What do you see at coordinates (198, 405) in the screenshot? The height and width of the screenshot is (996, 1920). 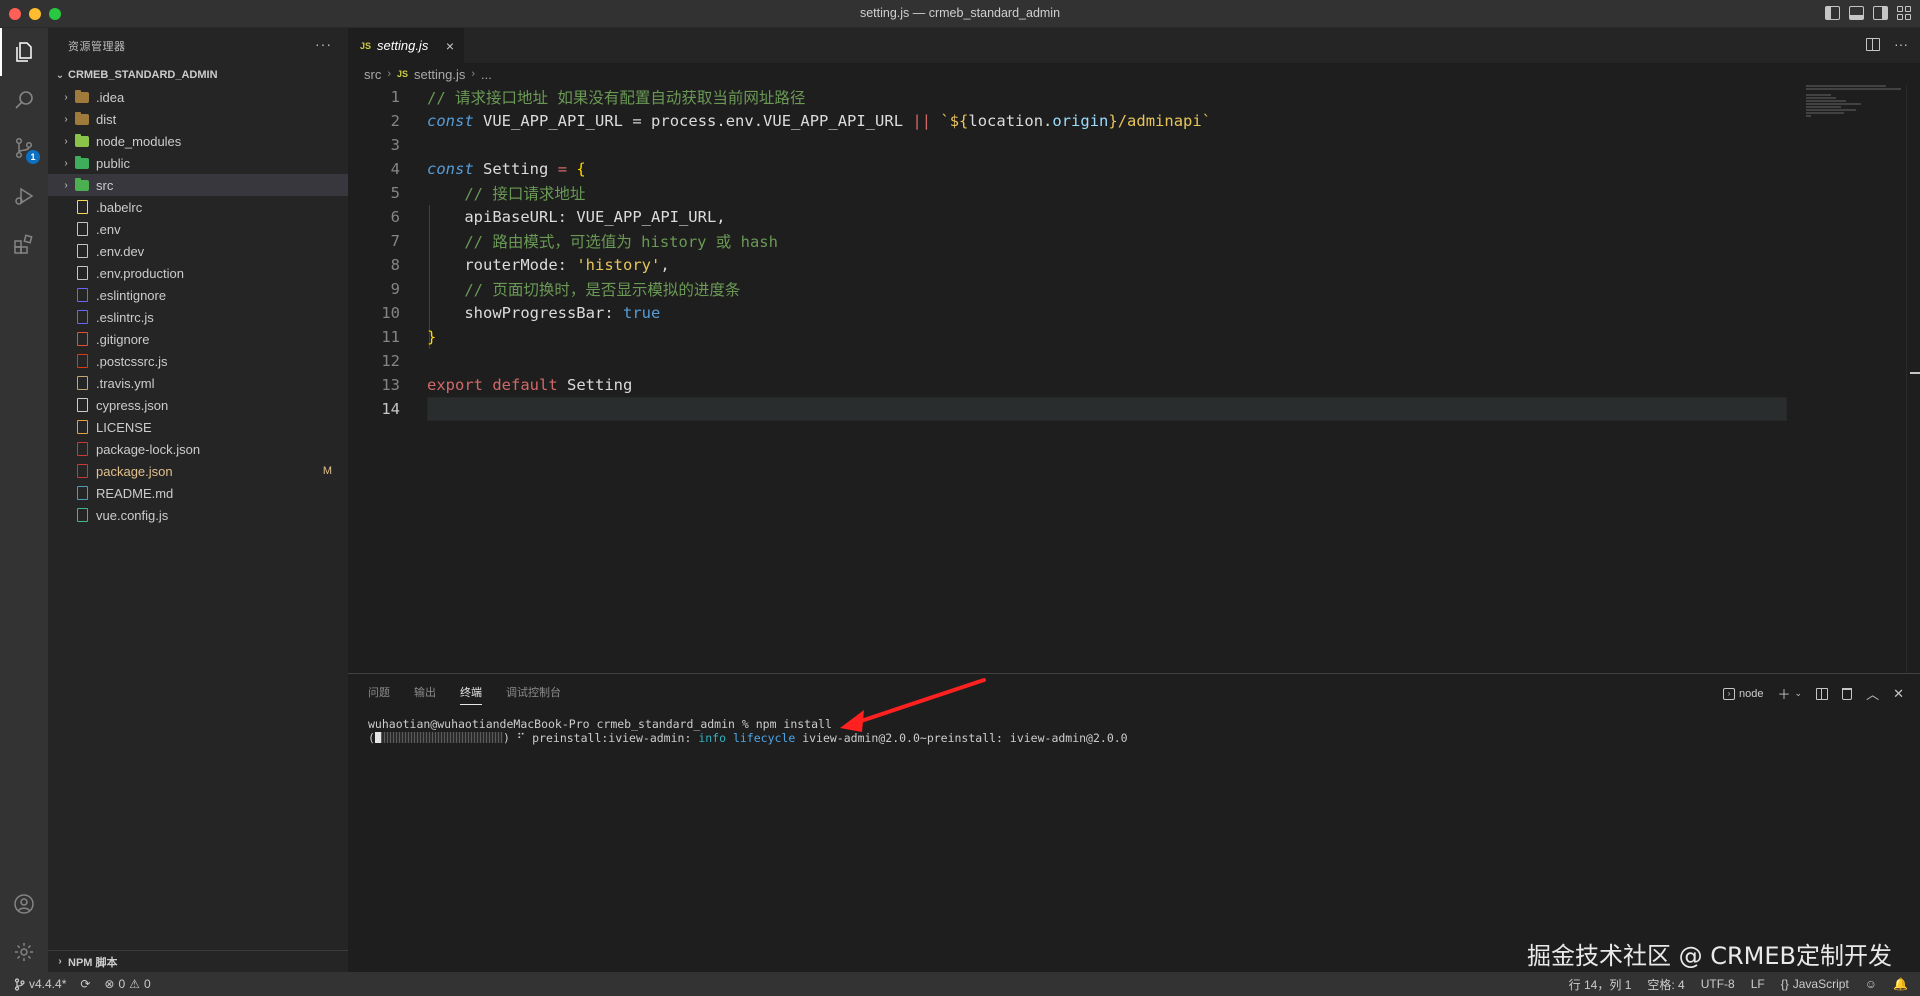 I see `tree-item: cypress.json` at bounding box center [198, 405].